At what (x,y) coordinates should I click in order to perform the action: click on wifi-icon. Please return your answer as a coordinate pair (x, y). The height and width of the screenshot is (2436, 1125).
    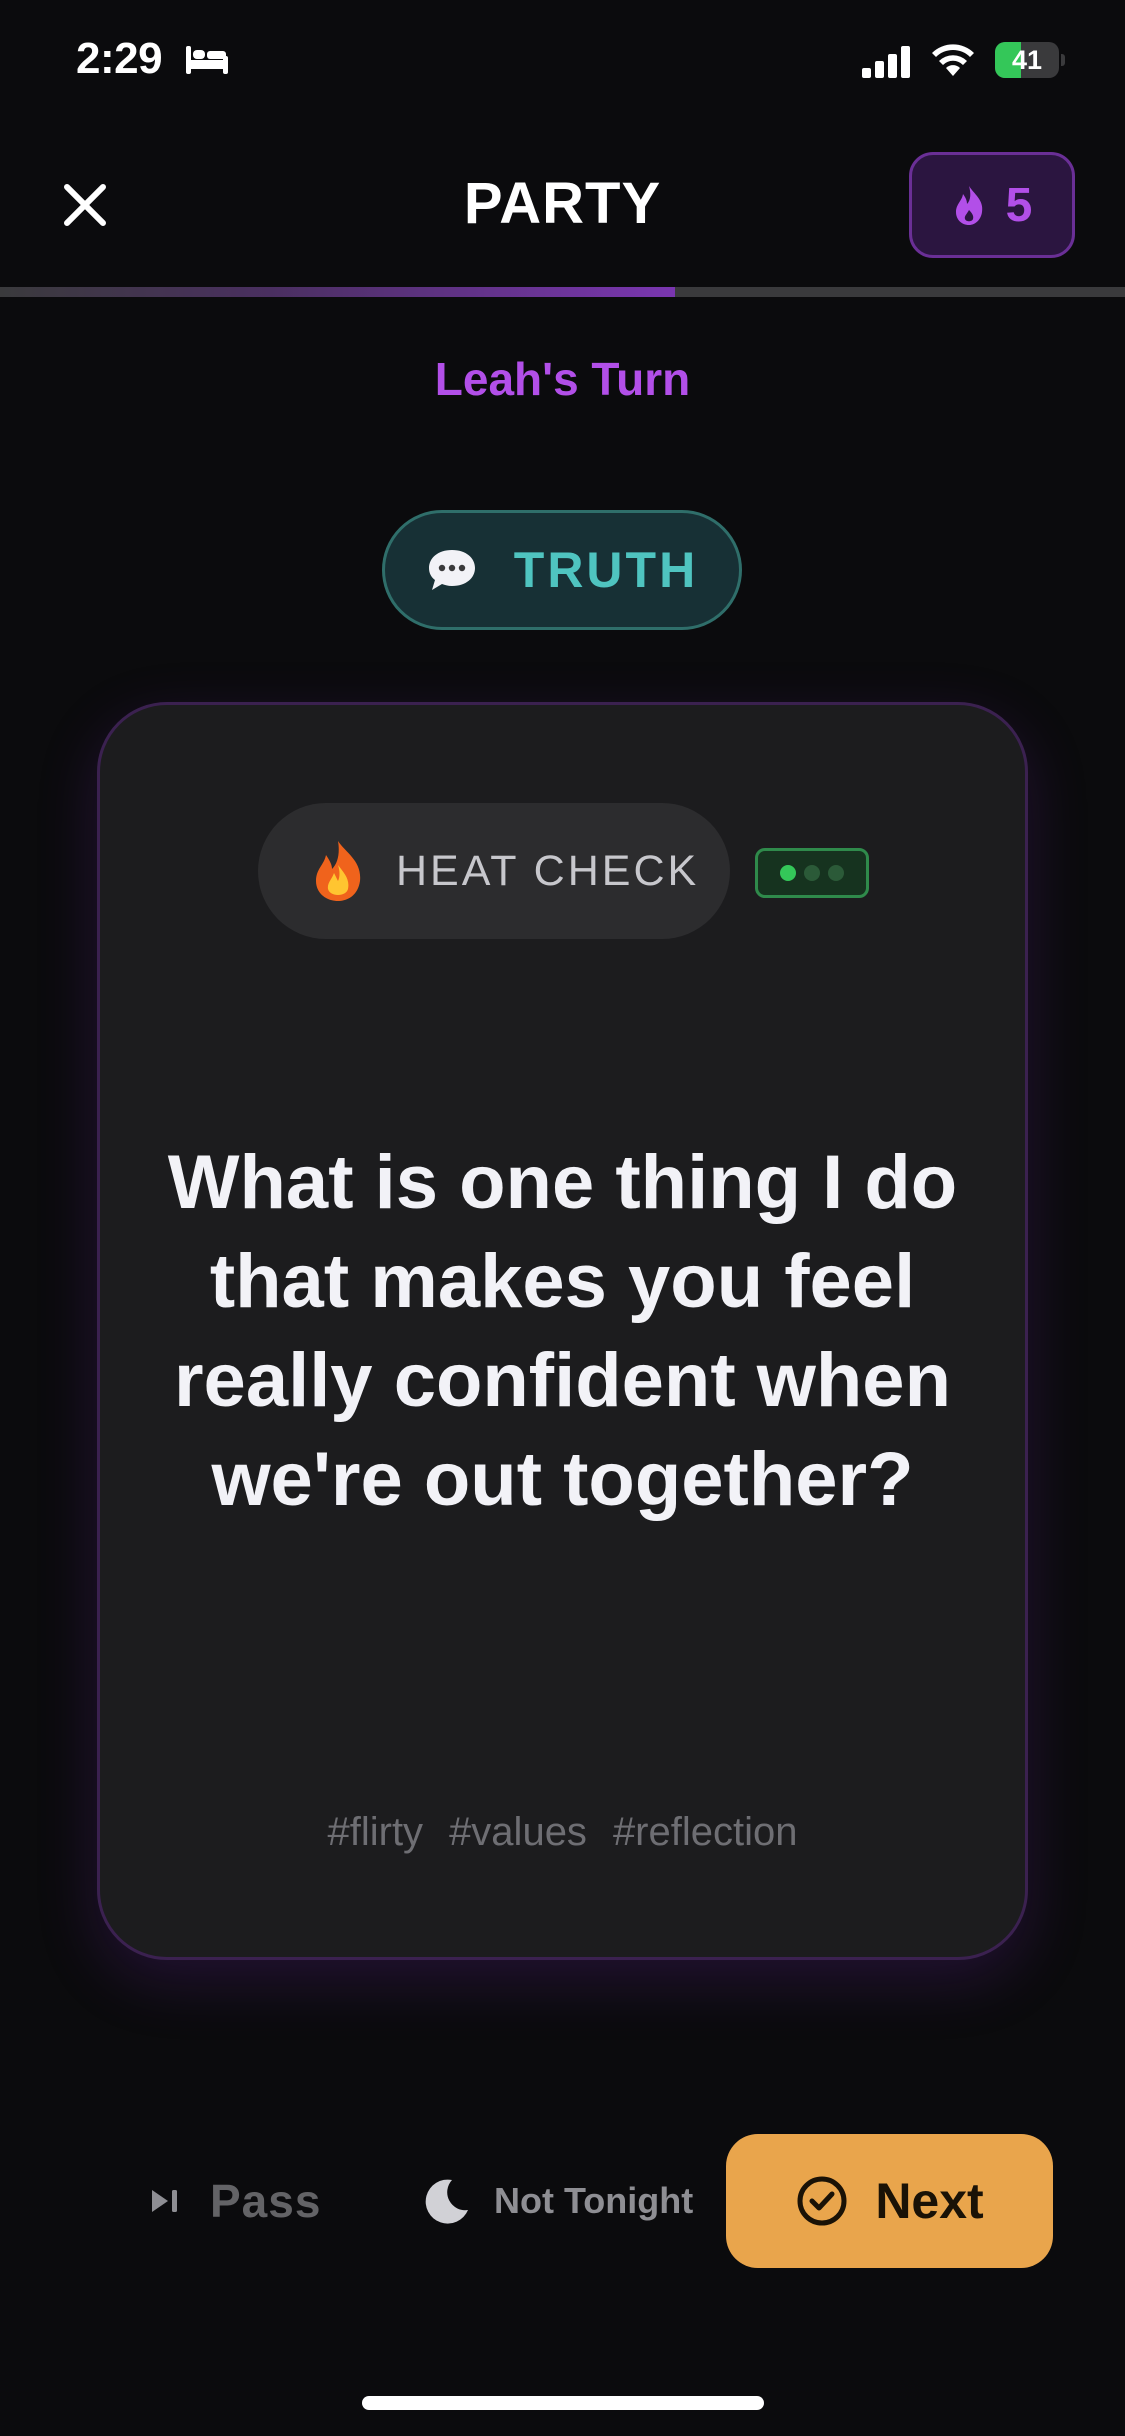
    Looking at the image, I should click on (953, 60).